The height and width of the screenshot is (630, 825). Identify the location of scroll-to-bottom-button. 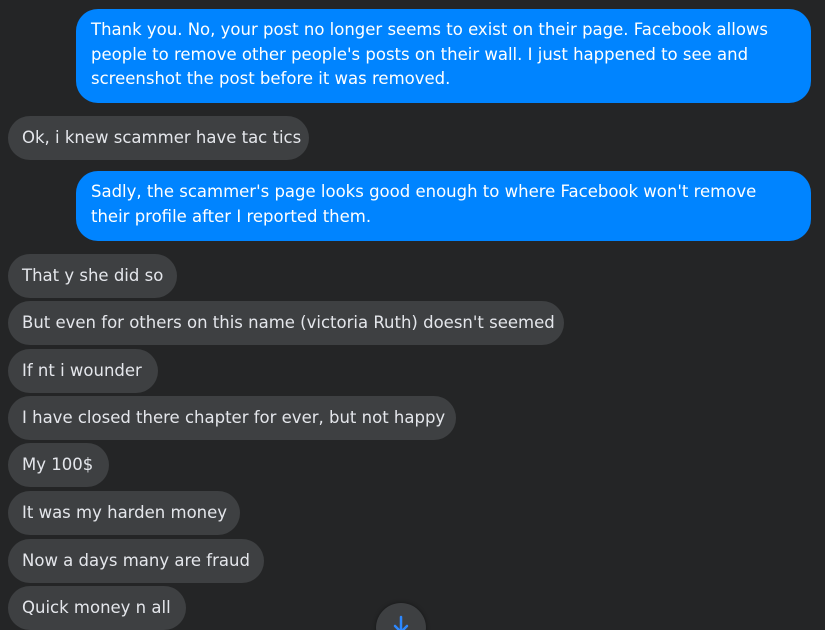
(401, 616).